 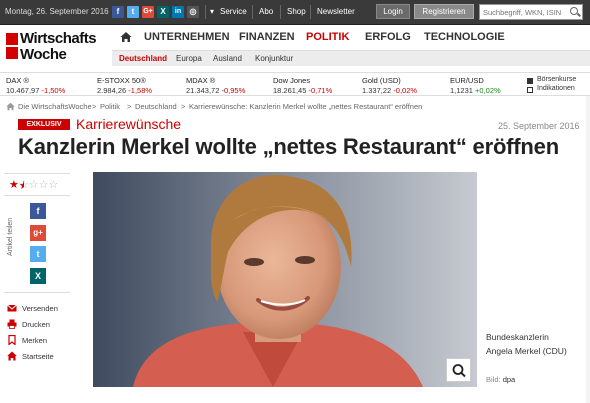 I want to click on xing-share-icon: X, so click(x=38, y=276).